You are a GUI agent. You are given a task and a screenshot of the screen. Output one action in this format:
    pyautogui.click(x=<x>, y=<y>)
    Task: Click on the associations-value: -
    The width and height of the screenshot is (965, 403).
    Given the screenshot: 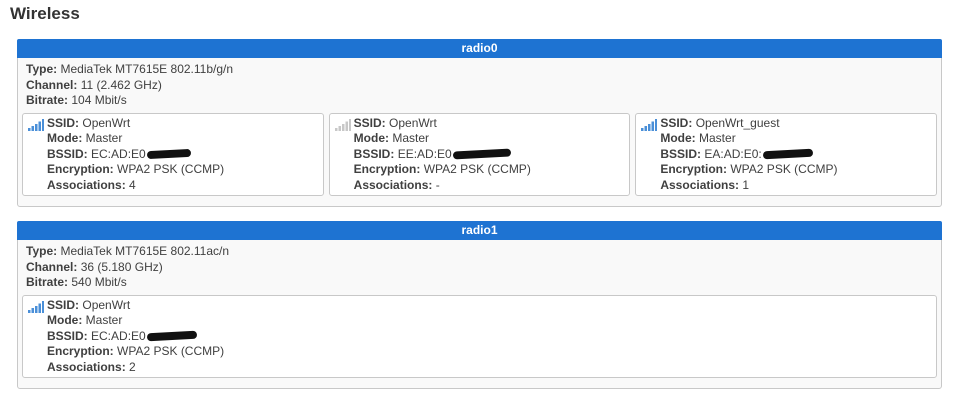 What is the action you would take?
    pyautogui.click(x=437, y=184)
    